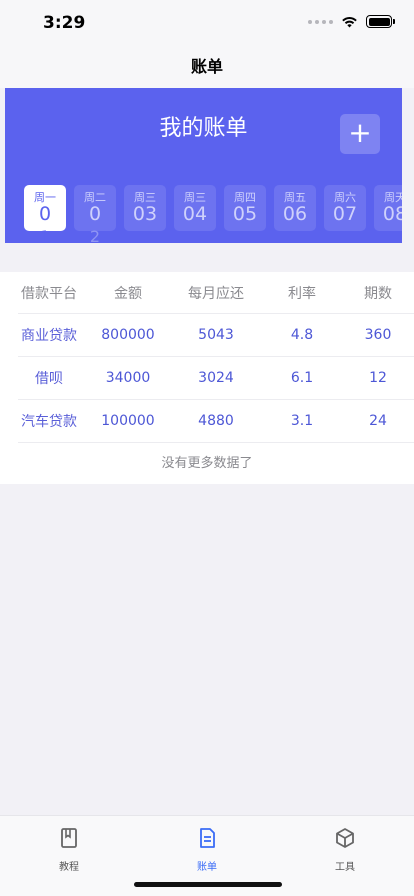 This screenshot has width=414, height=896. I want to click on day-item: 周二 0 2, so click(95, 214).